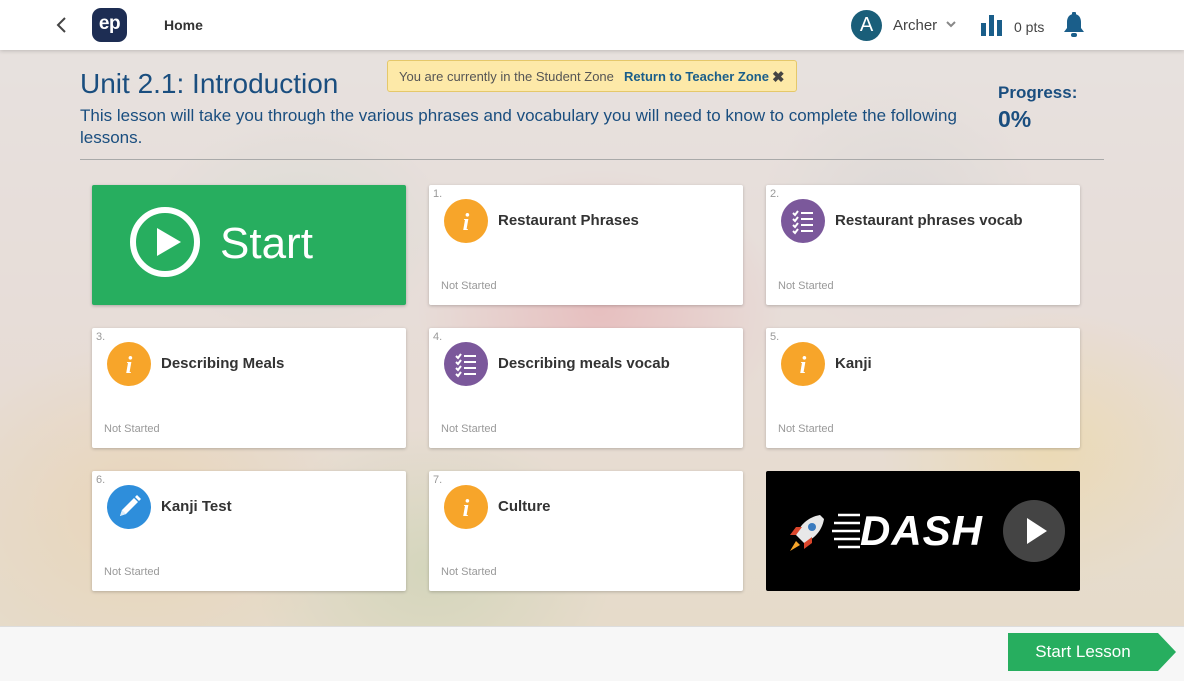  What do you see at coordinates (524, 506) in the screenshot?
I see `task-title: Culture` at bounding box center [524, 506].